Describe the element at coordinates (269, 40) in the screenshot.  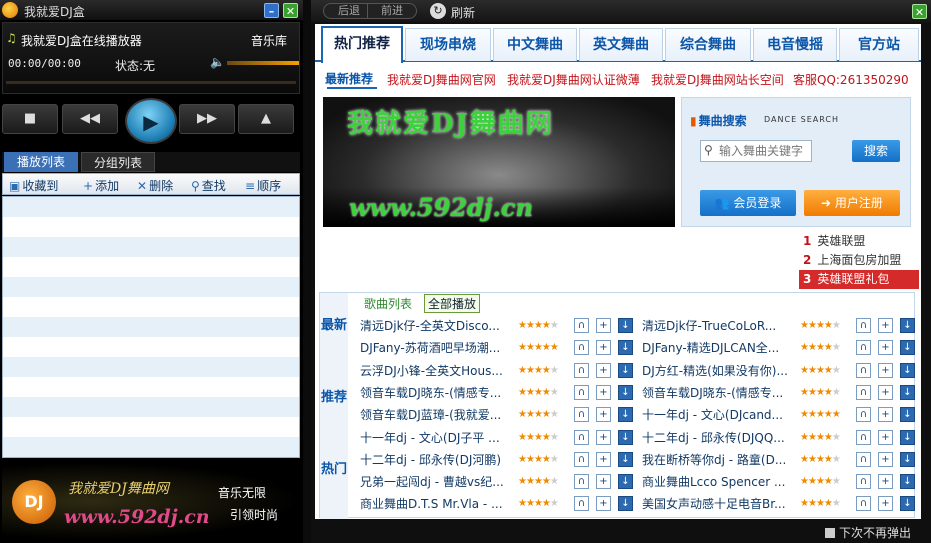
I see `music-library-link: 音乐库` at that location.